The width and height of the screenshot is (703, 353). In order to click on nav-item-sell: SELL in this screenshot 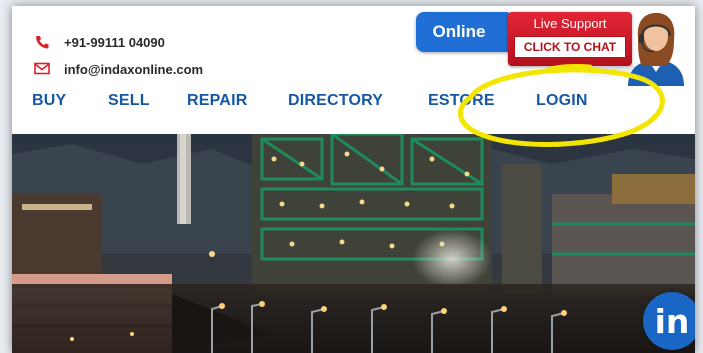, I will do `click(129, 101)`.